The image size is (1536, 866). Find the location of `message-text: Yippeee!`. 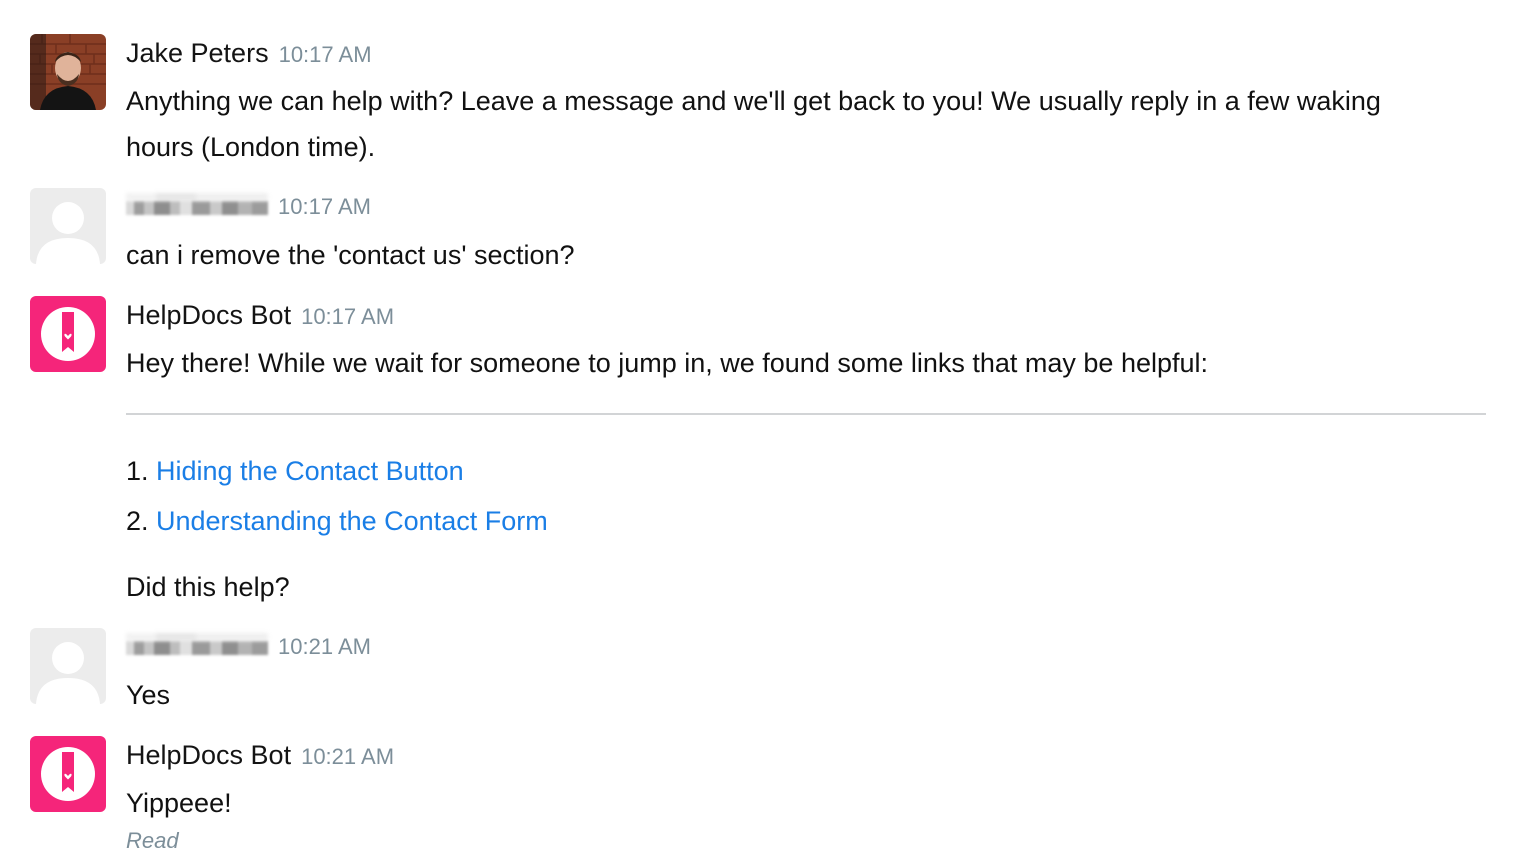

message-text: Yippeee! is located at coordinates (179, 803).